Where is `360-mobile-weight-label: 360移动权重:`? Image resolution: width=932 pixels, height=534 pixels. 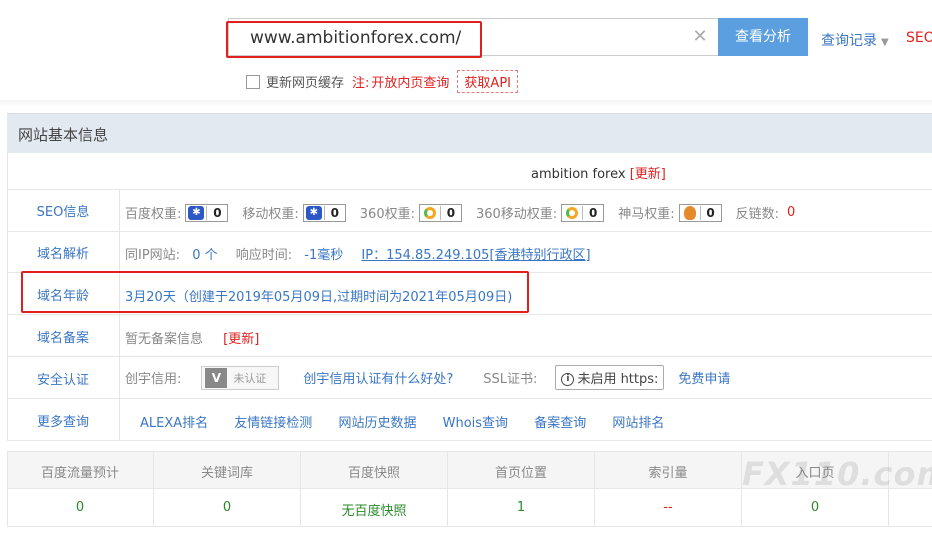
360-mobile-weight-label: 360移动权重: is located at coordinates (516, 214).